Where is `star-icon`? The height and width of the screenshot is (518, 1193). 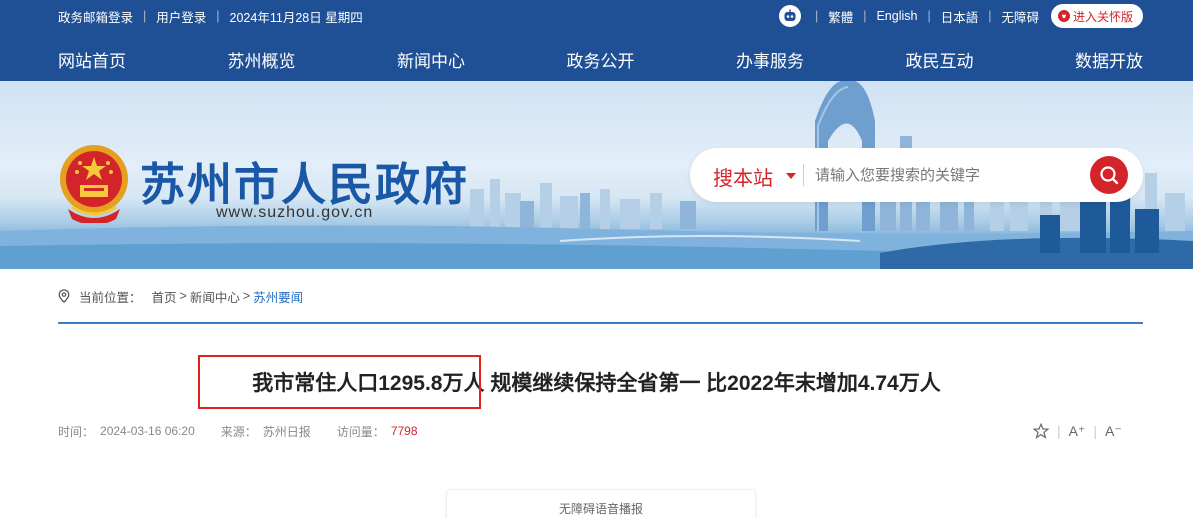
star-icon is located at coordinates (1041, 431).